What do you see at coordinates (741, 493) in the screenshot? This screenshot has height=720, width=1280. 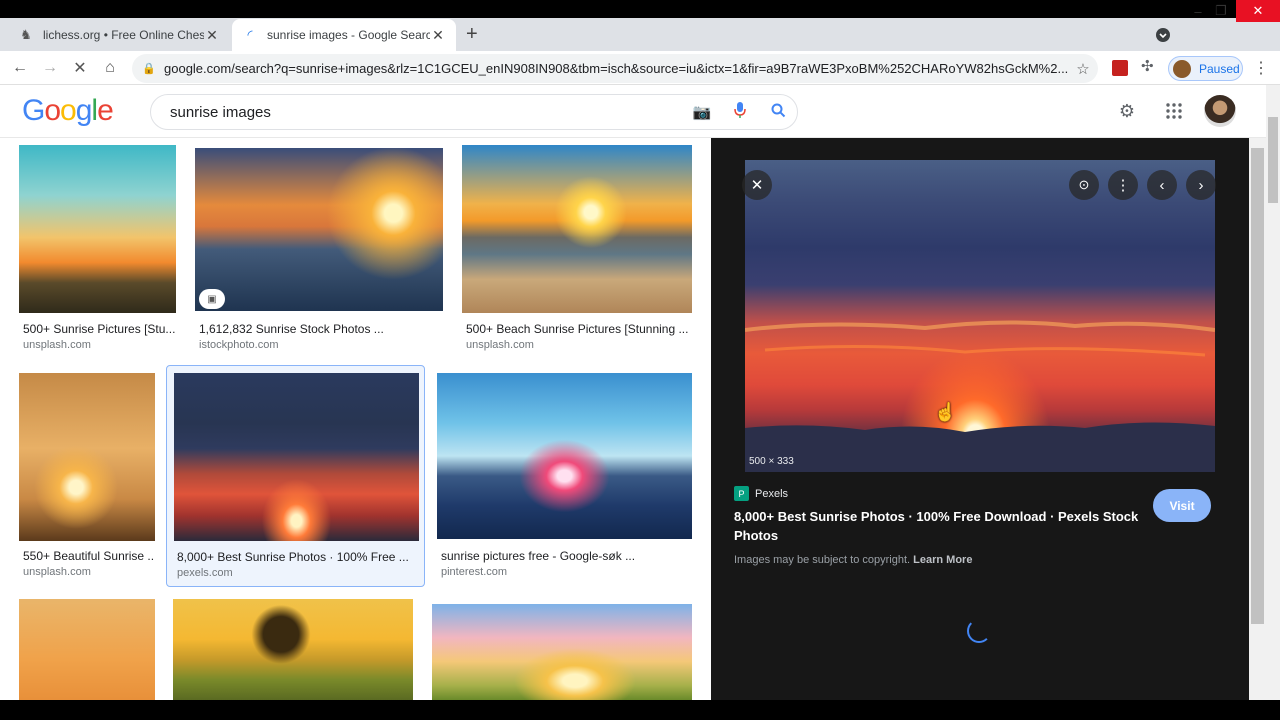 I see `pexels-icon: P` at bounding box center [741, 493].